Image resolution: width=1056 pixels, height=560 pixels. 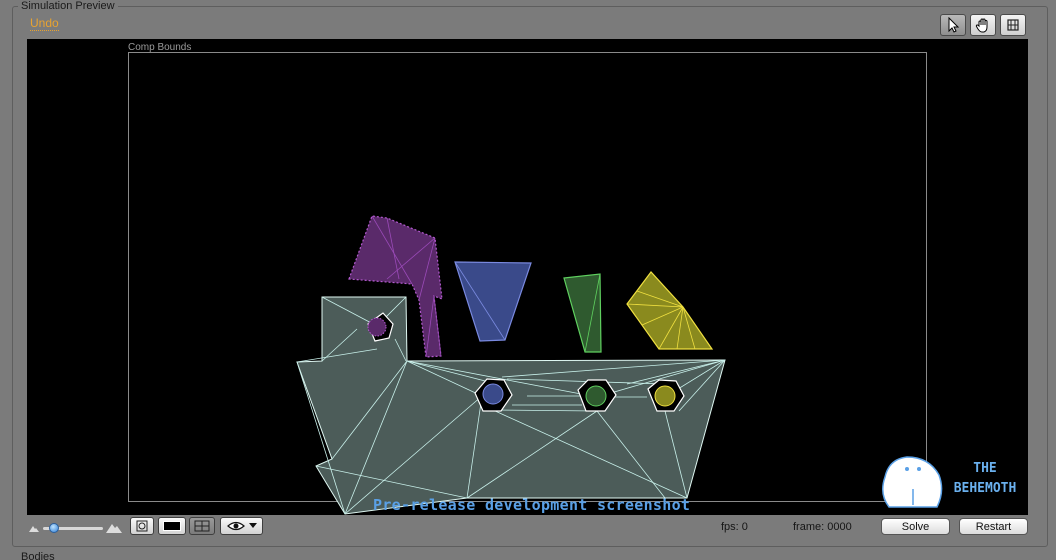 What do you see at coordinates (532, 505) in the screenshot?
I see `prerelease-watermark: Pre-release development screenshot` at bounding box center [532, 505].